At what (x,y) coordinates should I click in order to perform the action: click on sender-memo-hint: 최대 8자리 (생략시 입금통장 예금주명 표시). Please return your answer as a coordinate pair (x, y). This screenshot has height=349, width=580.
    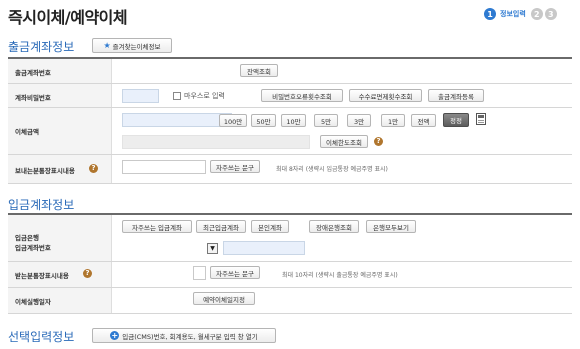
    Looking at the image, I should click on (332, 169).